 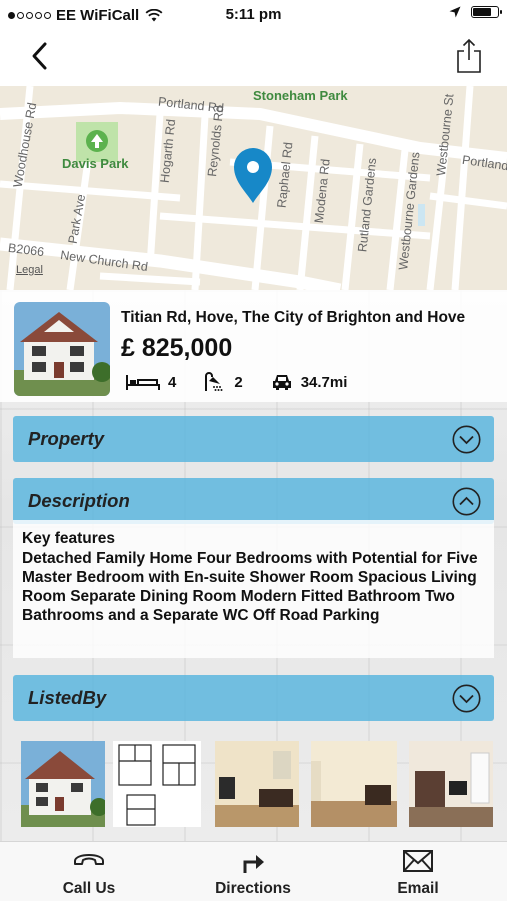 I want to click on car-icon, so click(x=281, y=382).